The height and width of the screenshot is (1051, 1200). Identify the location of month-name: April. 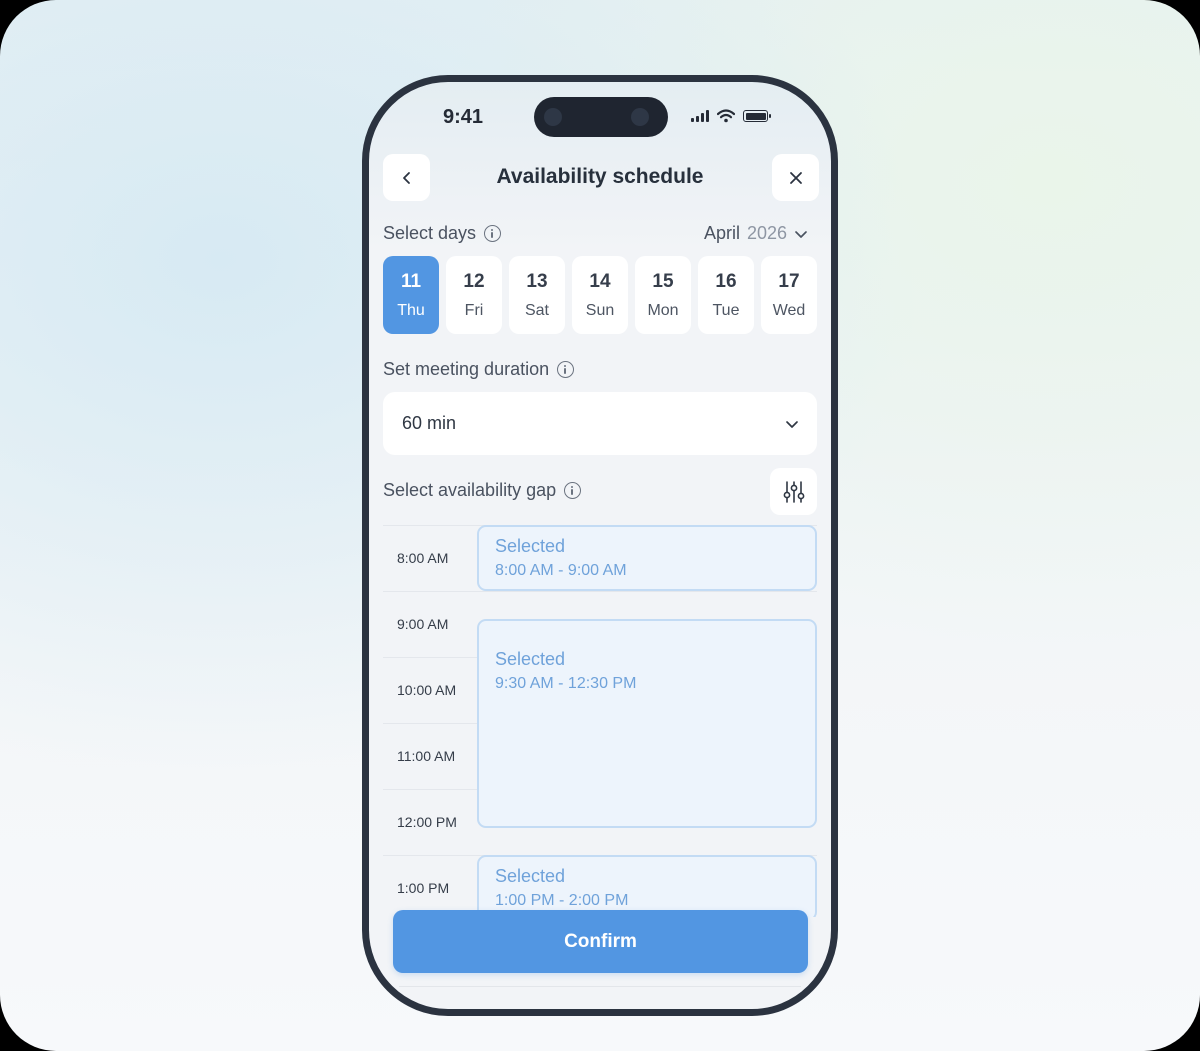
(722, 233).